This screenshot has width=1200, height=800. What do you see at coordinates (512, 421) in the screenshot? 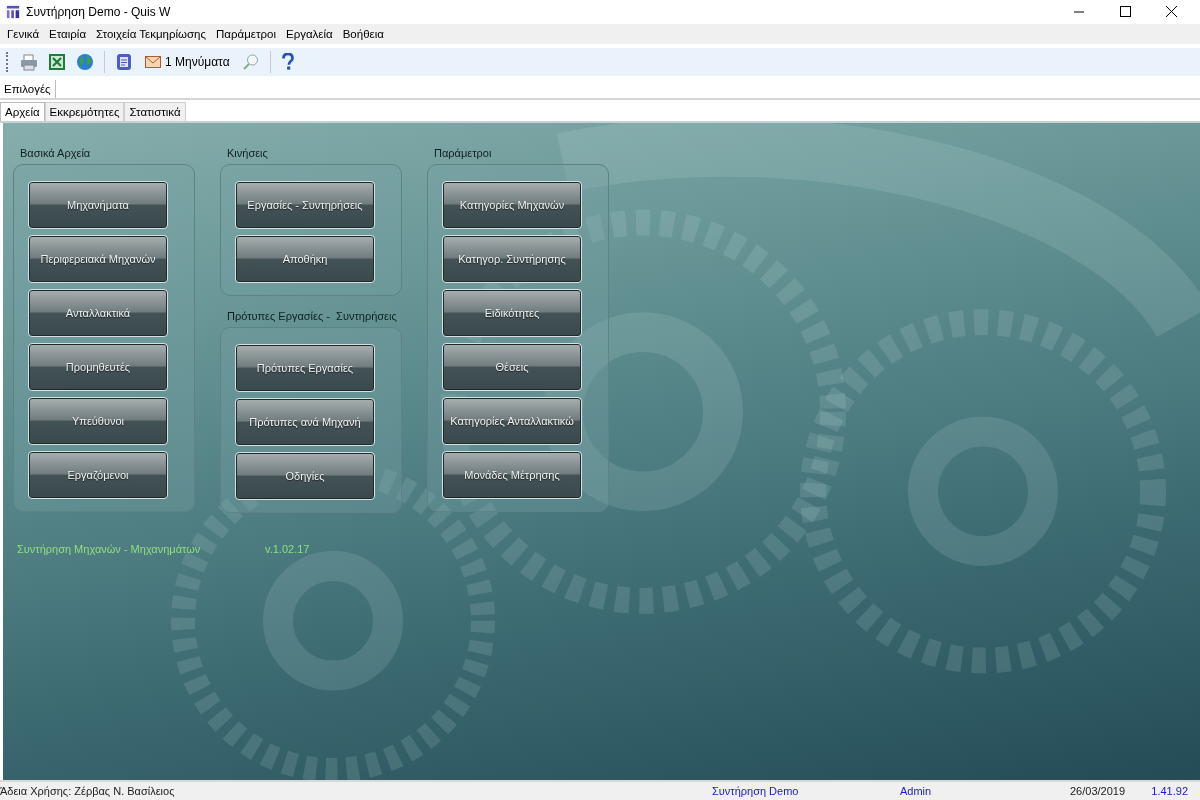
I see `menu-button: Κατηγορίες Ανταλλακτικώ` at bounding box center [512, 421].